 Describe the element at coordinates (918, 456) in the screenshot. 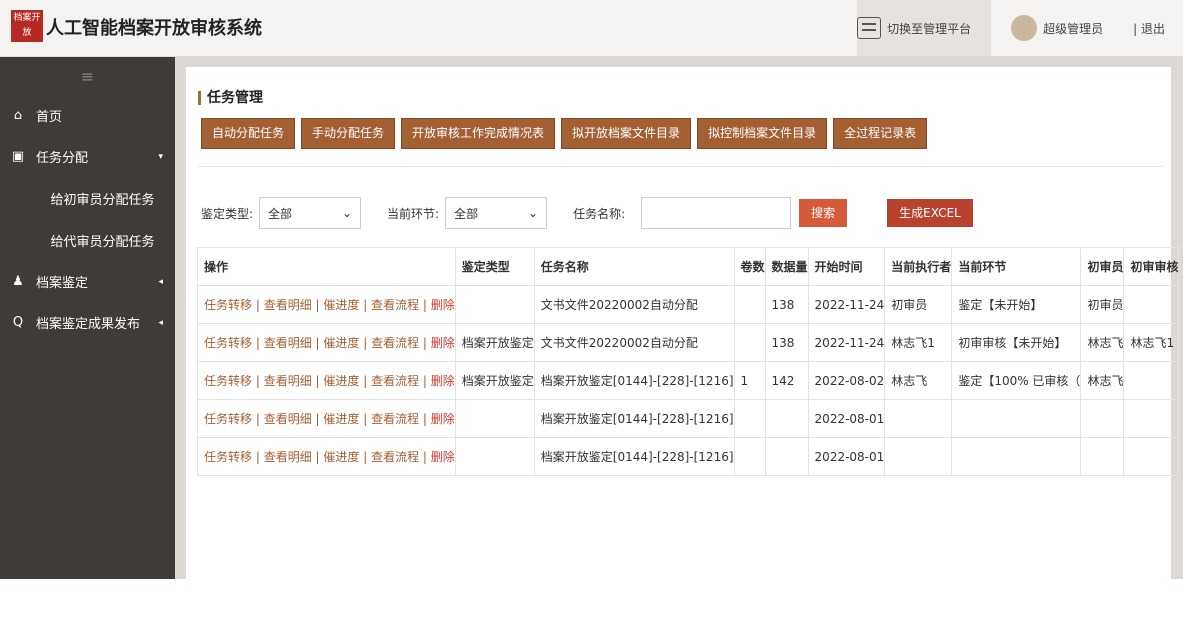

I see `table-cell-executor` at that location.